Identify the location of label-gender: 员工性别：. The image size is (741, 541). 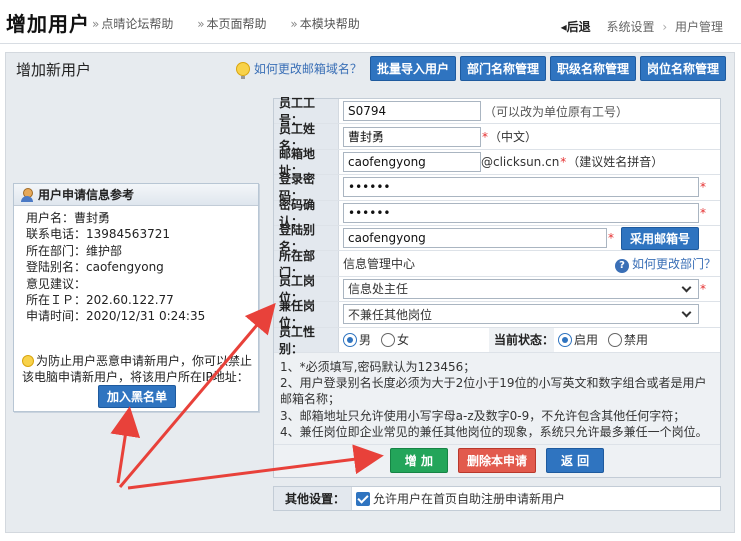
(306, 340).